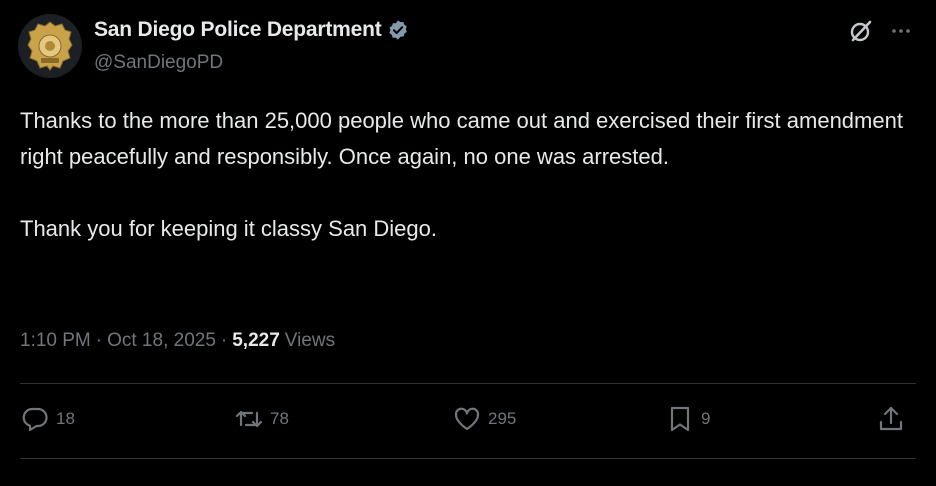 Image resolution: width=936 pixels, height=486 pixels. Describe the element at coordinates (502, 418) in the screenshot. I see `like-count: 295` at that location.